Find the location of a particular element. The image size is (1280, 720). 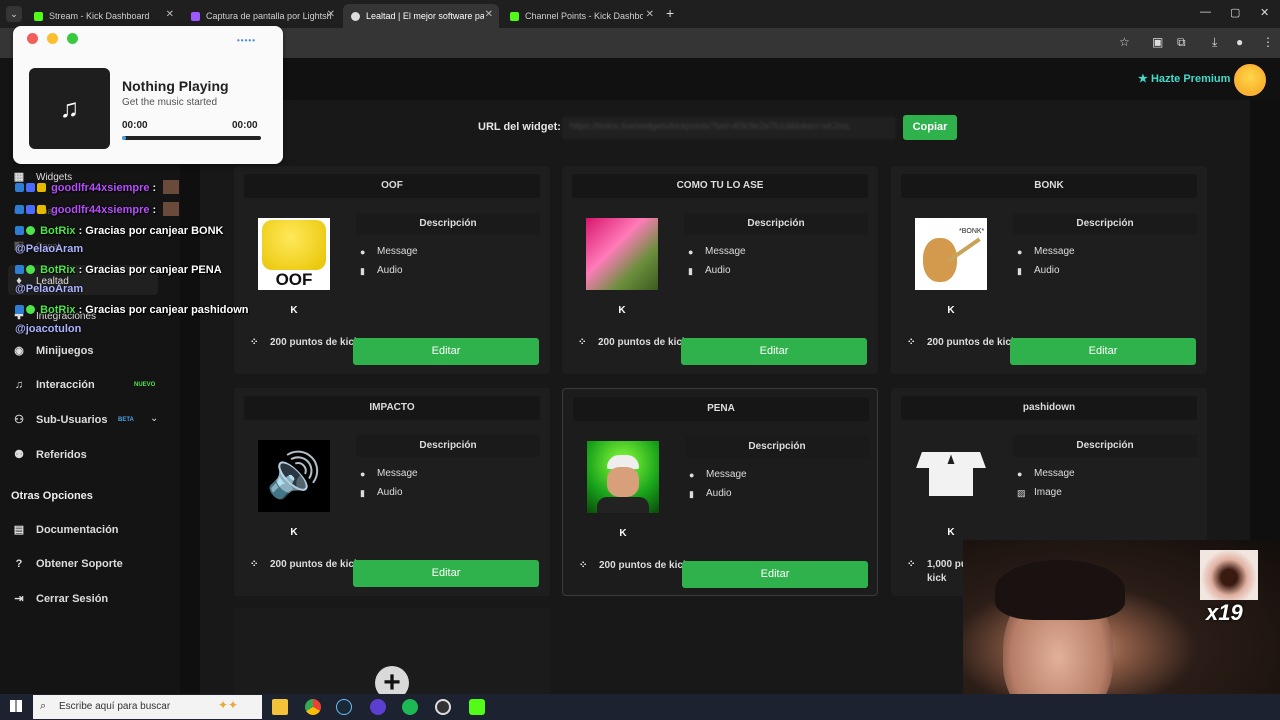

obs-icon is located at coordinates (378, 707).